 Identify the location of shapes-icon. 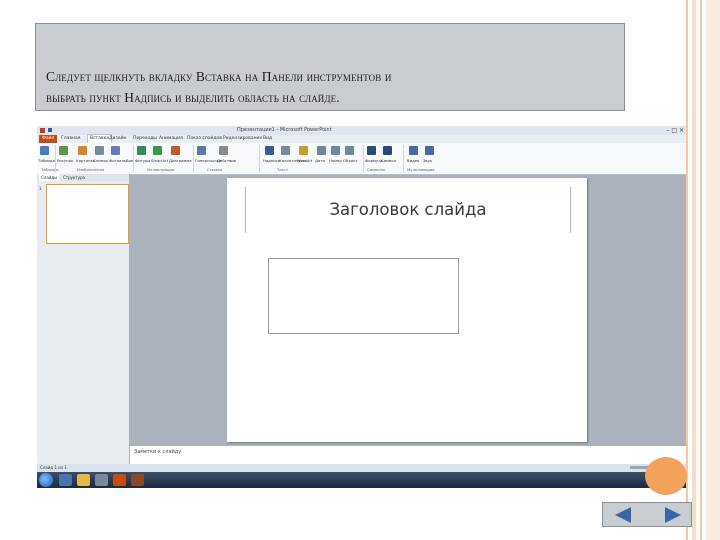
(141, 150).